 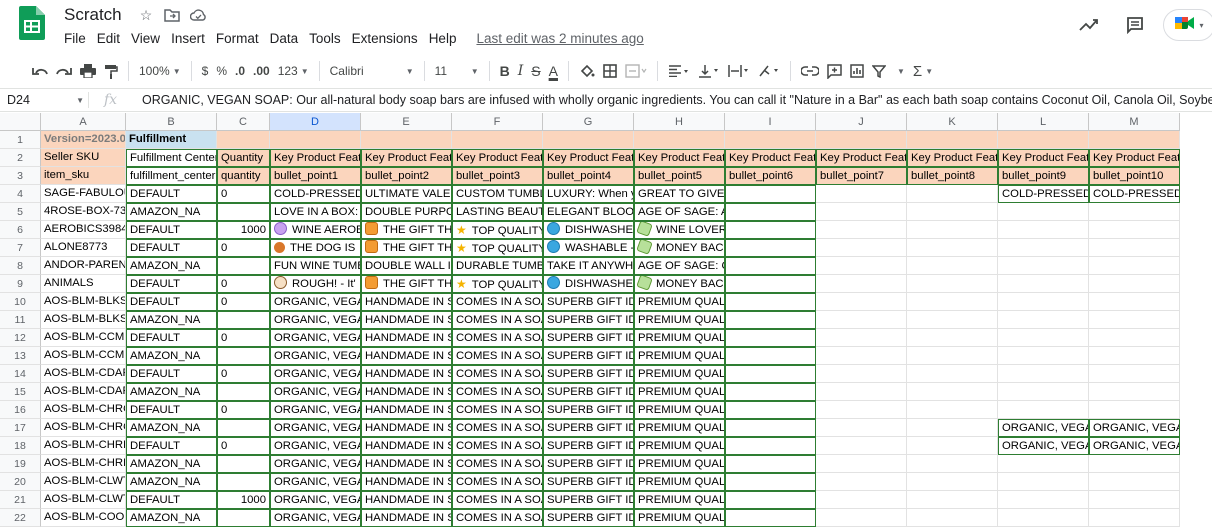 I want to click on cell-d9: ROUGH! - It', so click(x=315, y=284).